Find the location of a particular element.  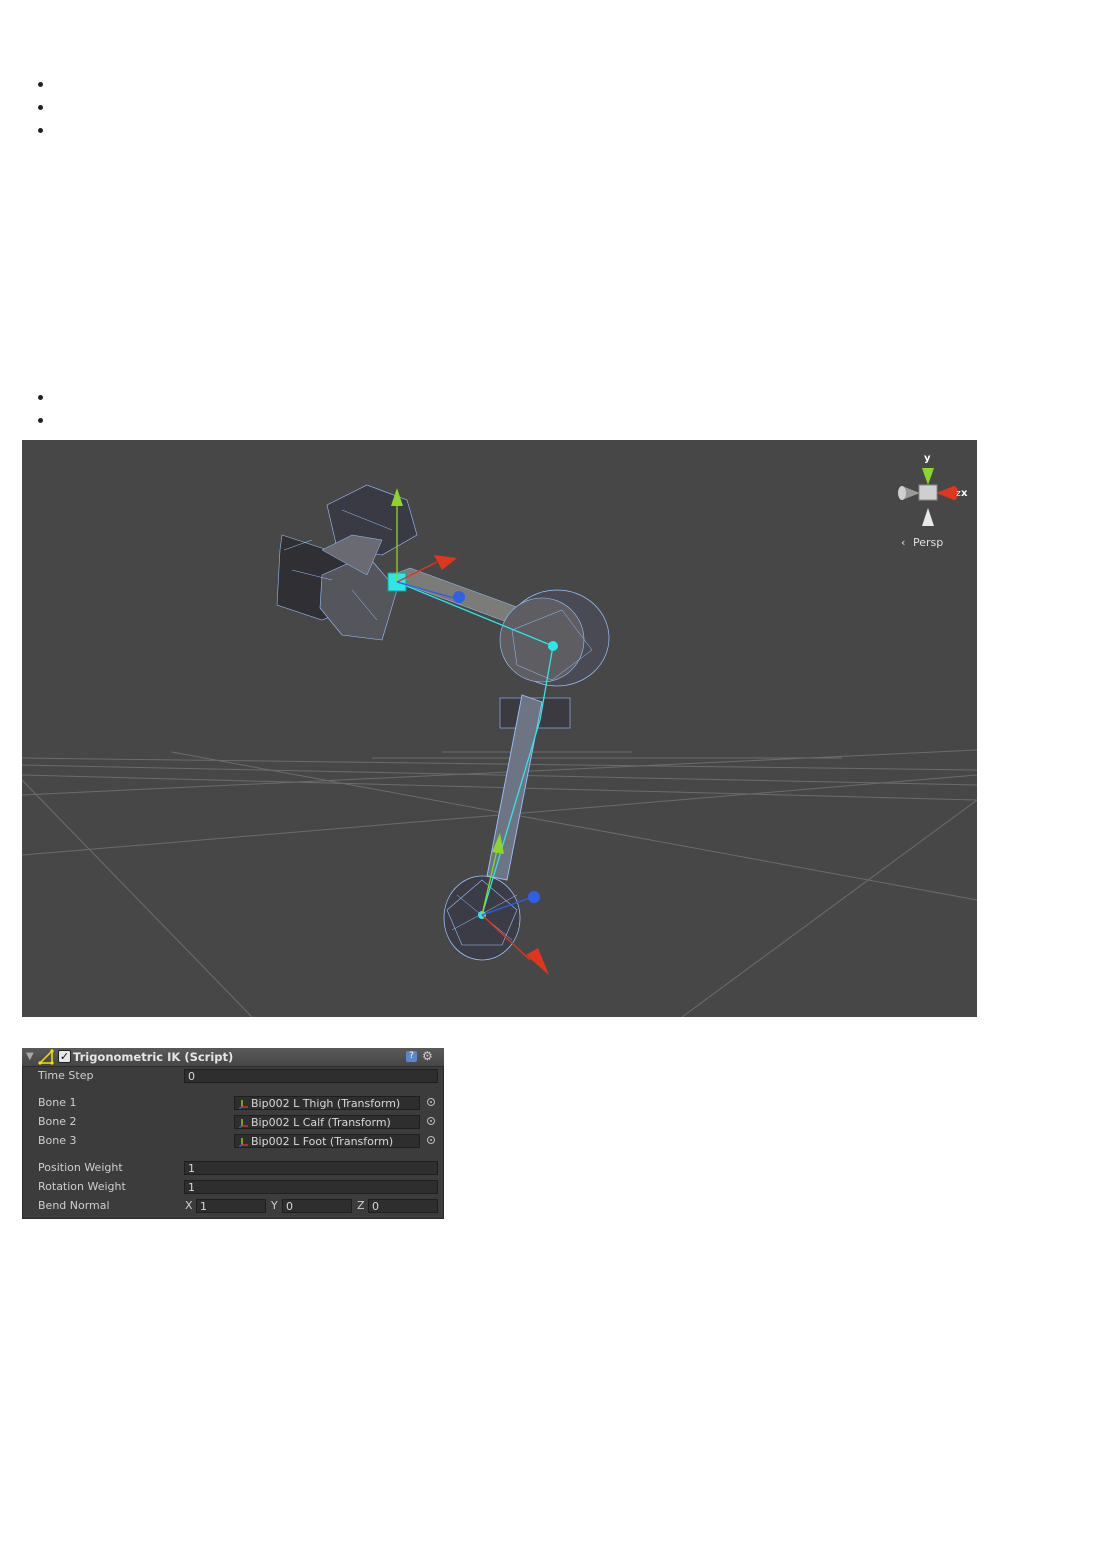

bend-normal-x-field: 1 is located at coordinates (231, 1206).